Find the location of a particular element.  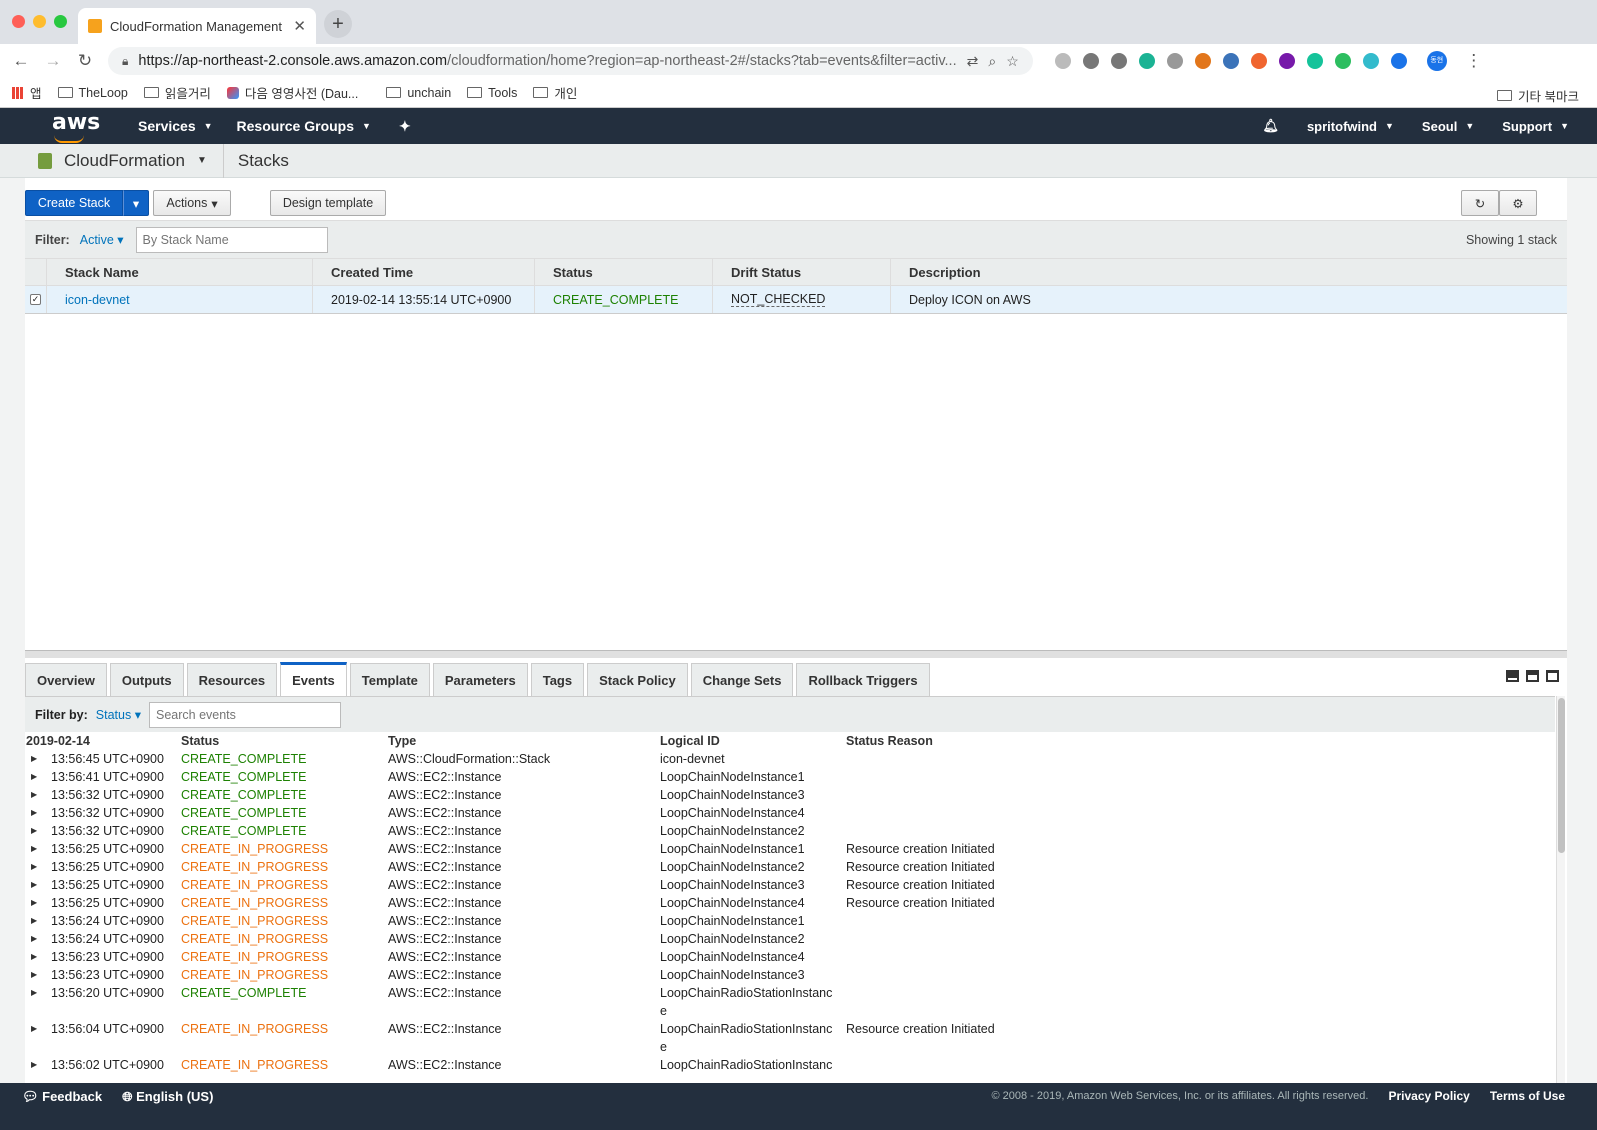

account-menu: spritofwind ▼ is located at coordinates (1350, 126).